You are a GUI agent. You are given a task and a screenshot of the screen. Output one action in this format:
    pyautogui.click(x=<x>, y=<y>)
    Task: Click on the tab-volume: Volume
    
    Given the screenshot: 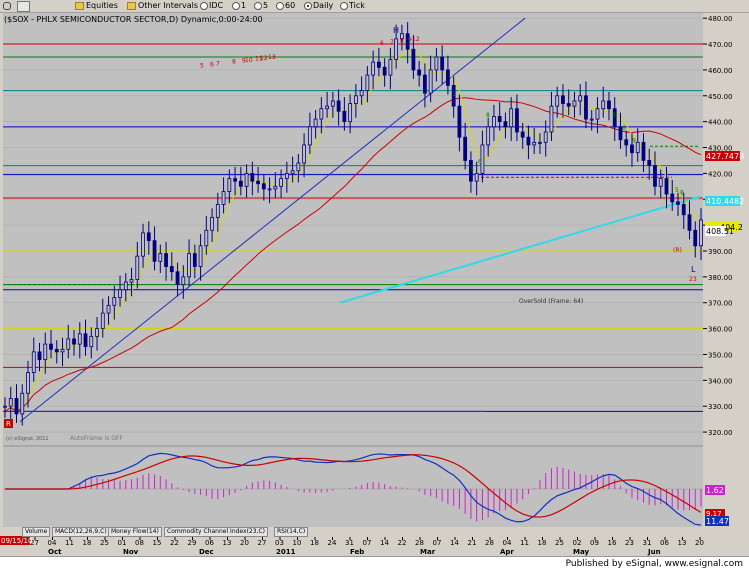 What is the action you would take?
    pyautogui.click(x=36, y=532)
    